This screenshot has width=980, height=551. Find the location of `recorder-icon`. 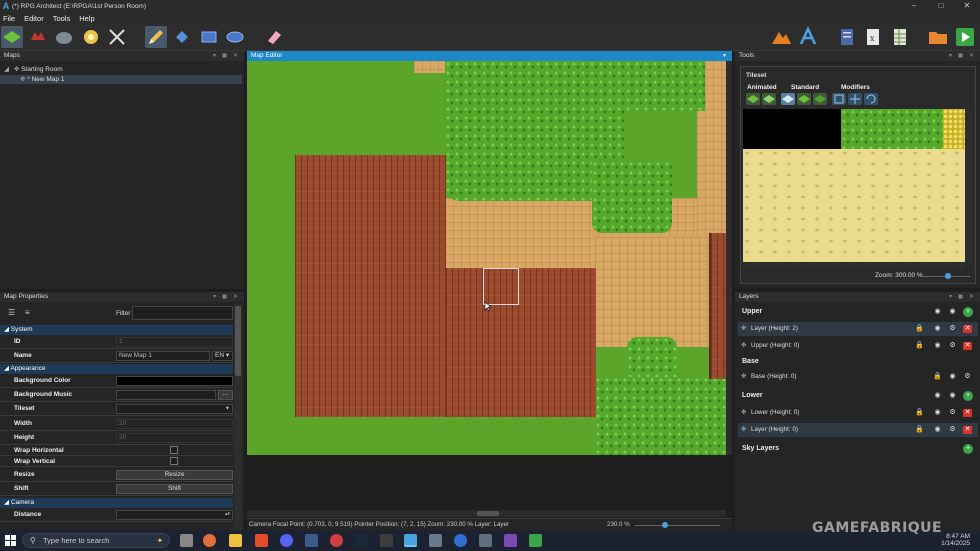

recorder-icon is located at coordinates (336, 540).